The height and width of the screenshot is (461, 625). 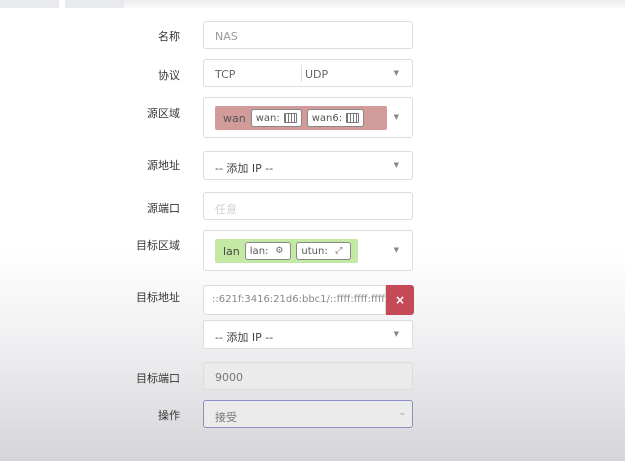 I want to click on dest-port-input: 9000, so click(x=308, y=376).